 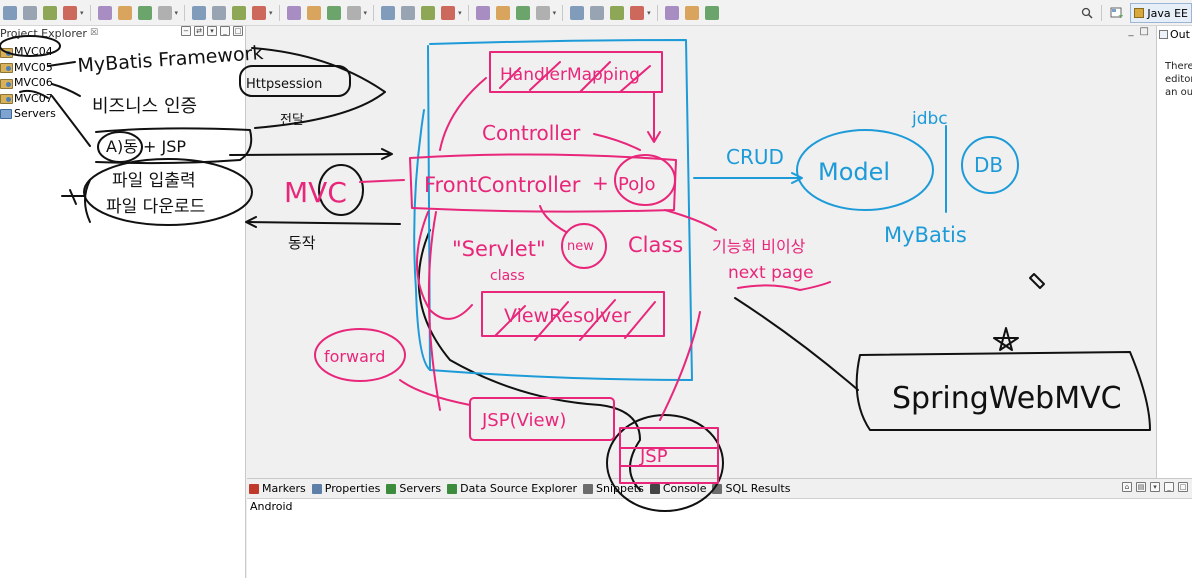 I want to click on debug-icon, so click(x=333, y=12).